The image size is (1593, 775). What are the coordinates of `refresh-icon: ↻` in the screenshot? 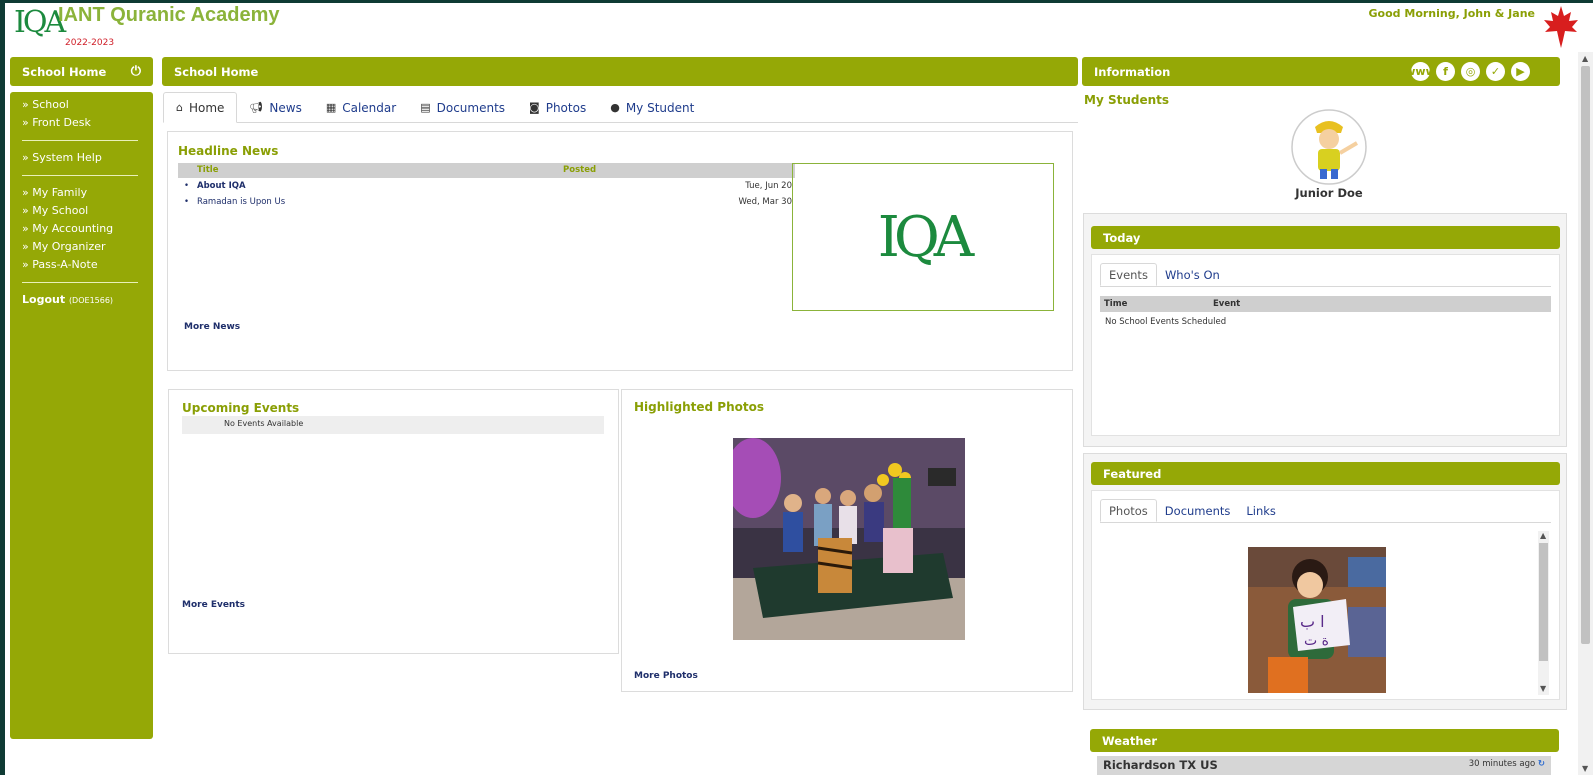 It's located at (1541, 764).